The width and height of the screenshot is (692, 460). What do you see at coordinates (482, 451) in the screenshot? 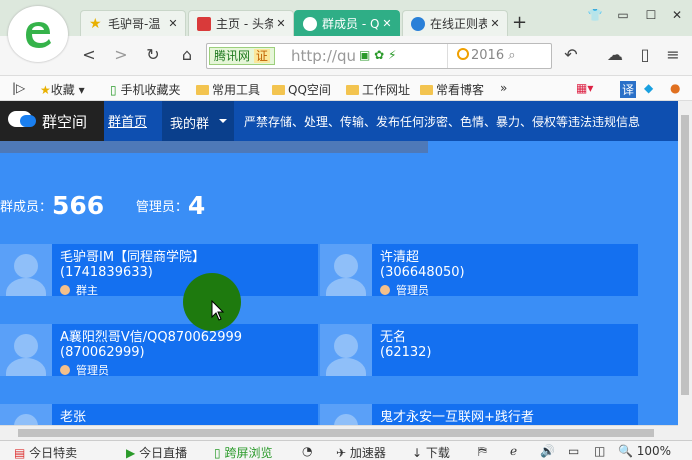
I see `status-icon-1: ⛿` at bounding box center [482, 451].